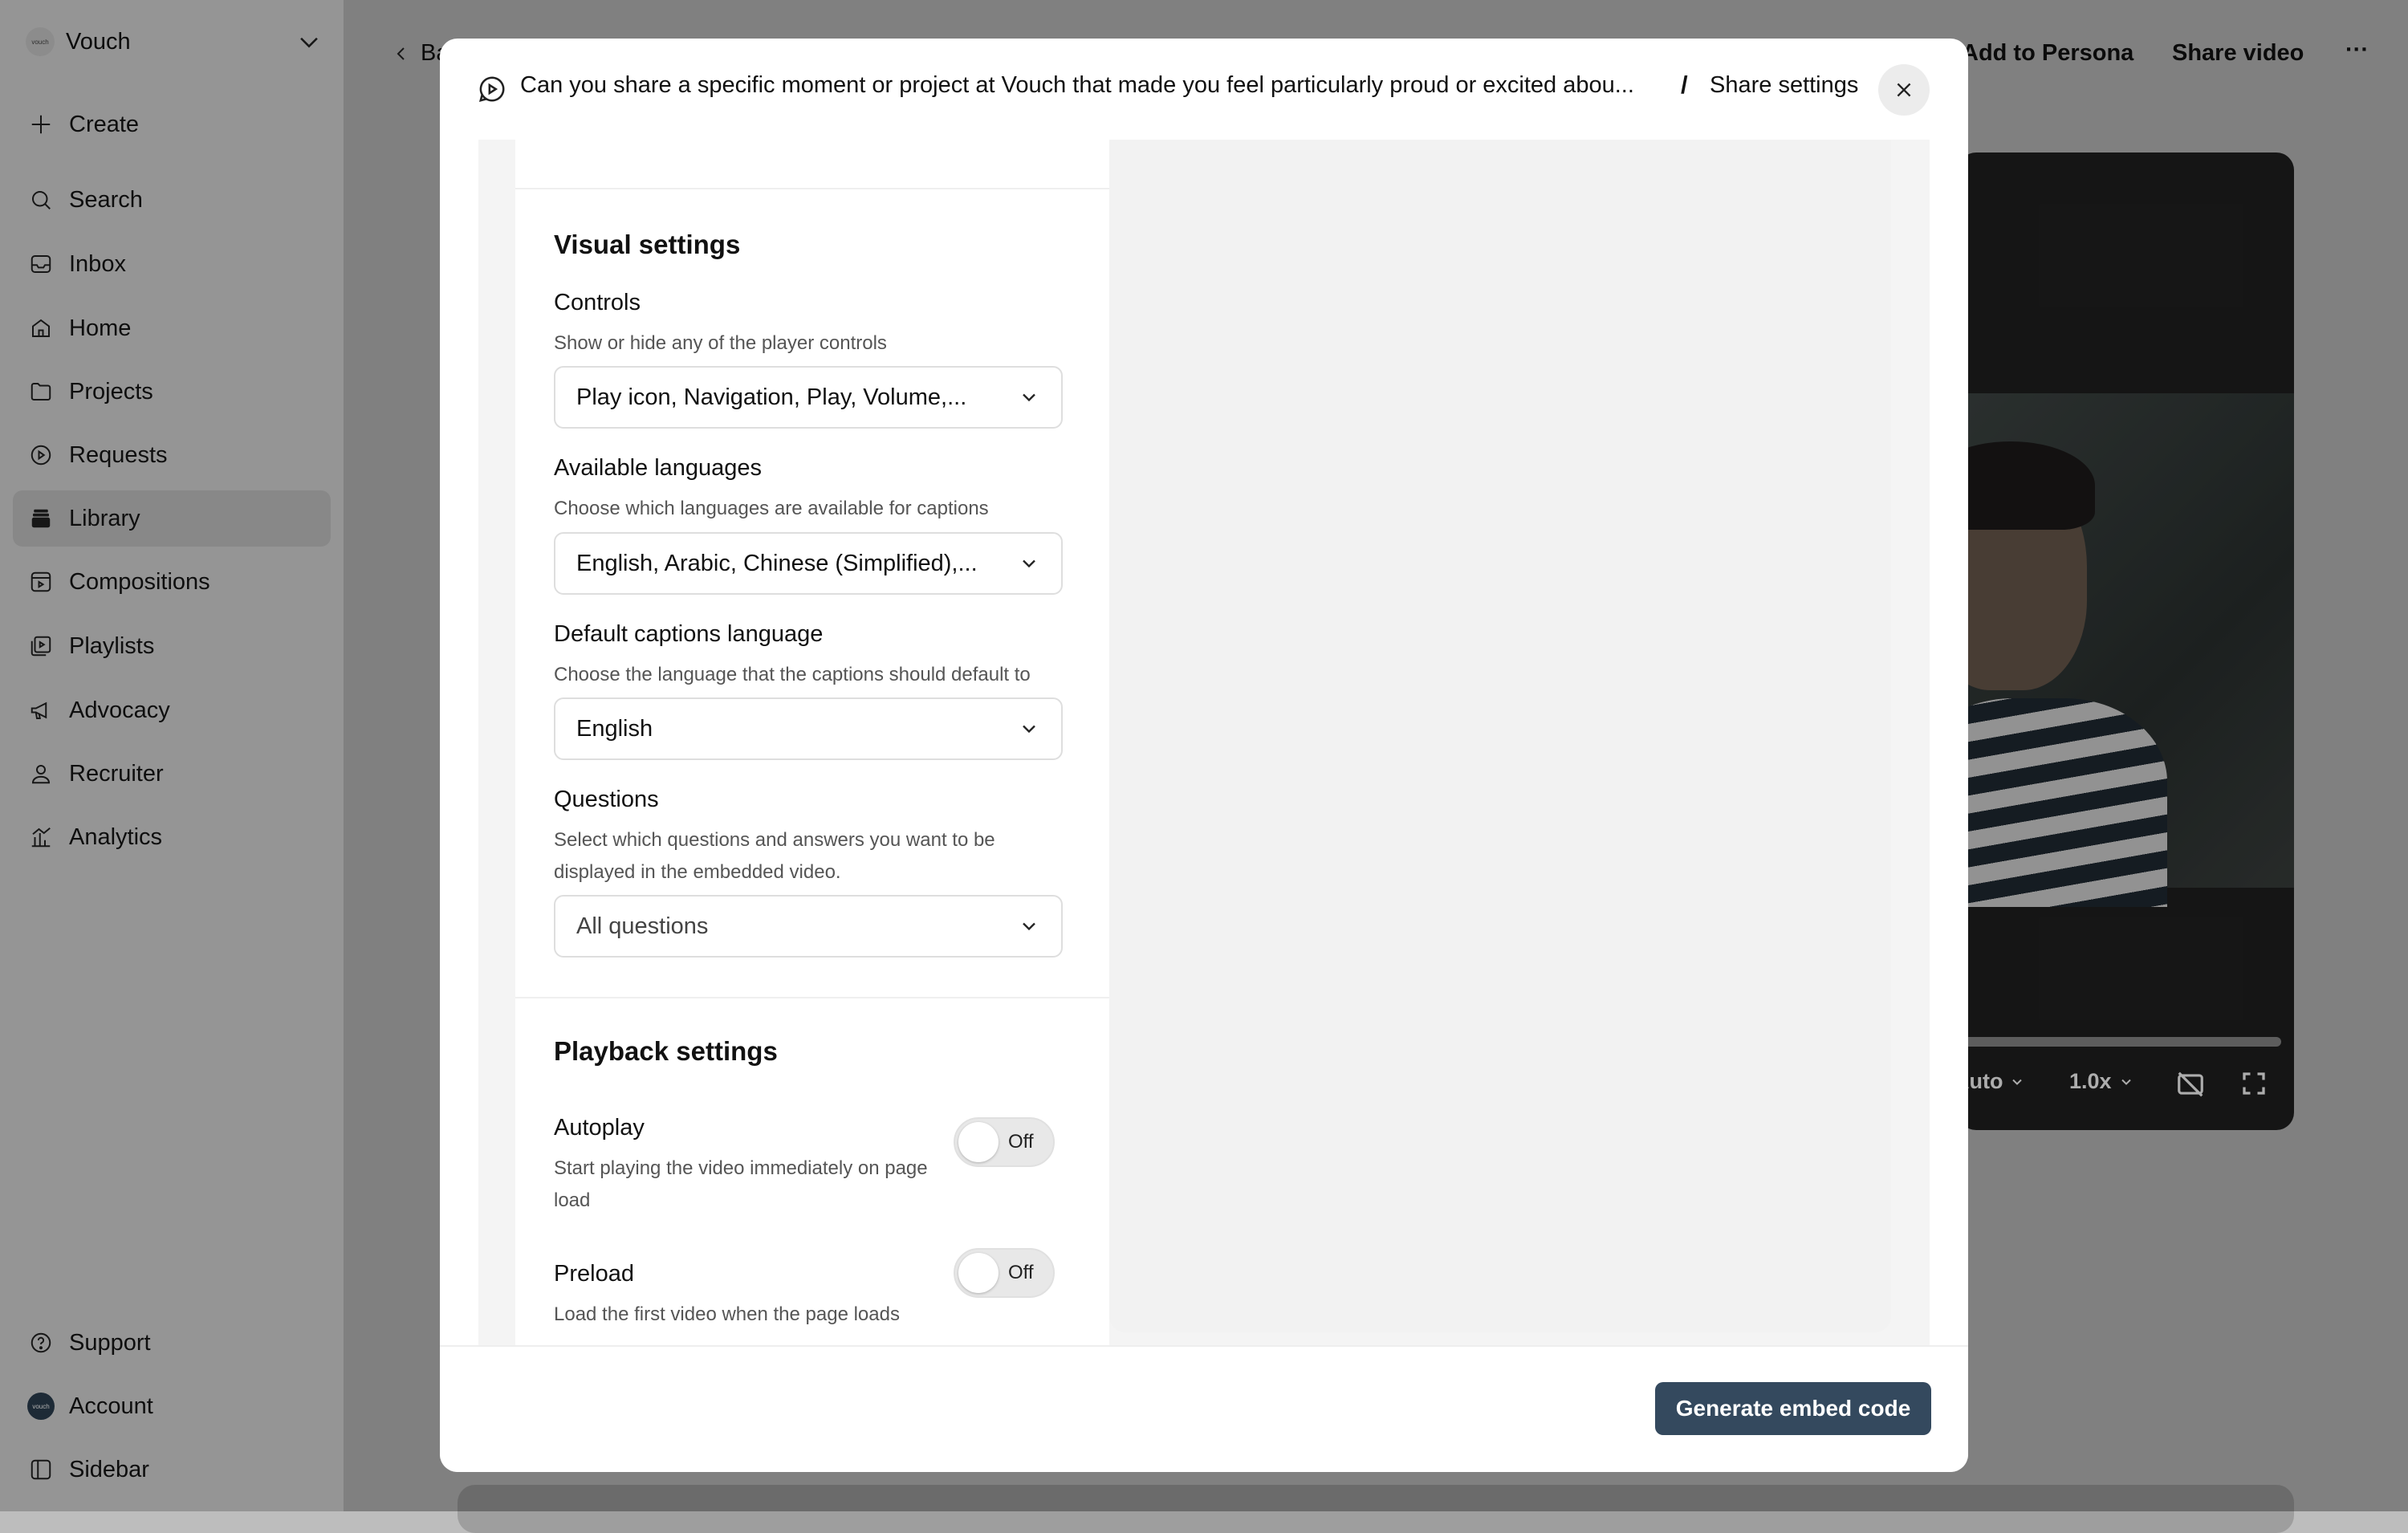 This screenshot has width=2408, height=1533. I want to click on controls-label: Controls, so click(597, 303).